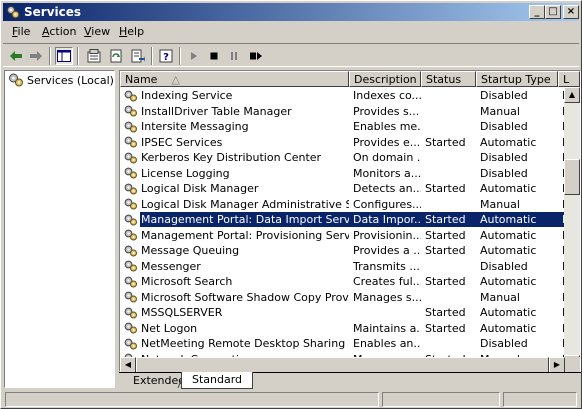 This screenshot has height=409, width=582. Describe the element at coordinates (70, 80) in the screenshot. I see `tree-node-label: Services (Local)` at that location.